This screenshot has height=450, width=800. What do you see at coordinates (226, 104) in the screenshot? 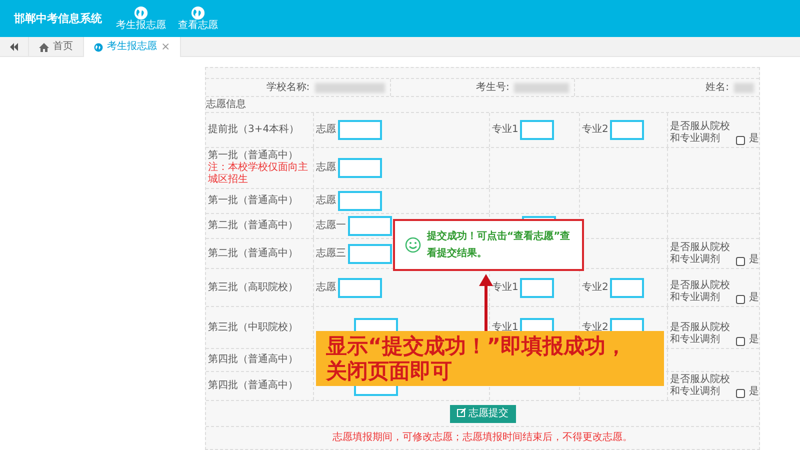
I see `section-title: 志愿信息` at bounding box center [226, 104].